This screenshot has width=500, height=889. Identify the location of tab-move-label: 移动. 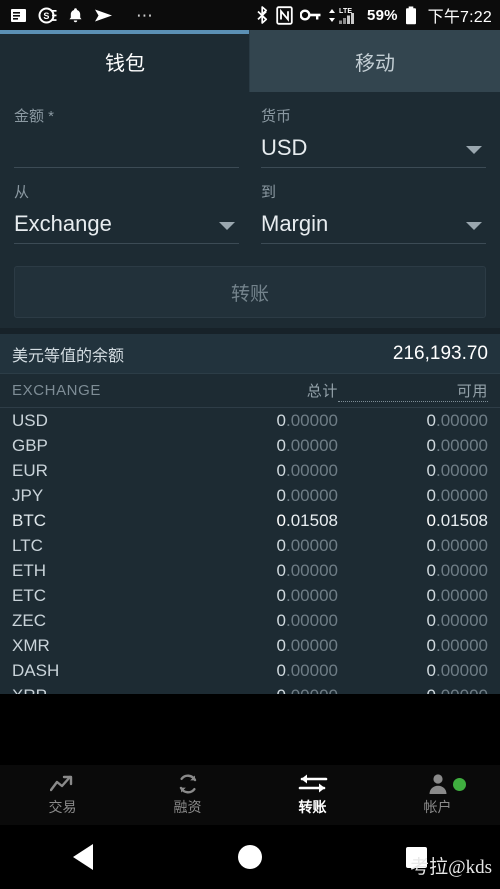
(375, 63).